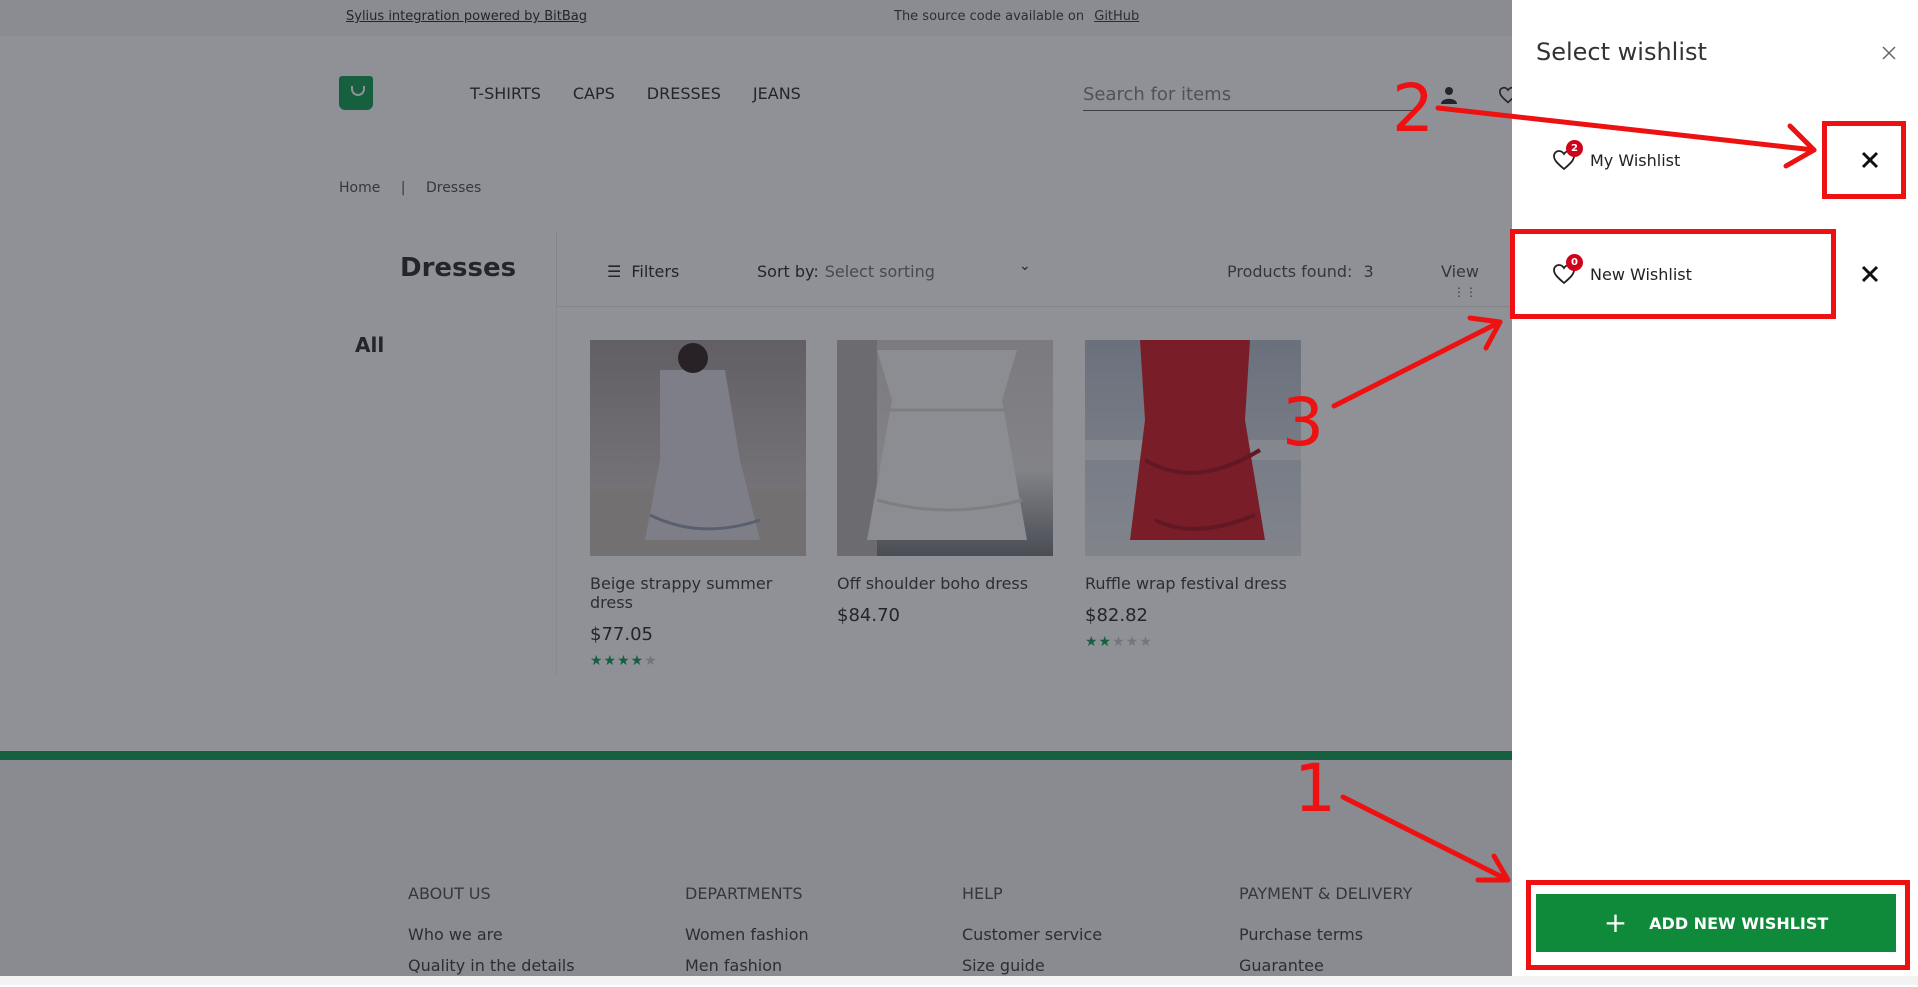  I want to click on wishlist-item-new-wishlist: 0 New Wishlist, so click(1702, 271).